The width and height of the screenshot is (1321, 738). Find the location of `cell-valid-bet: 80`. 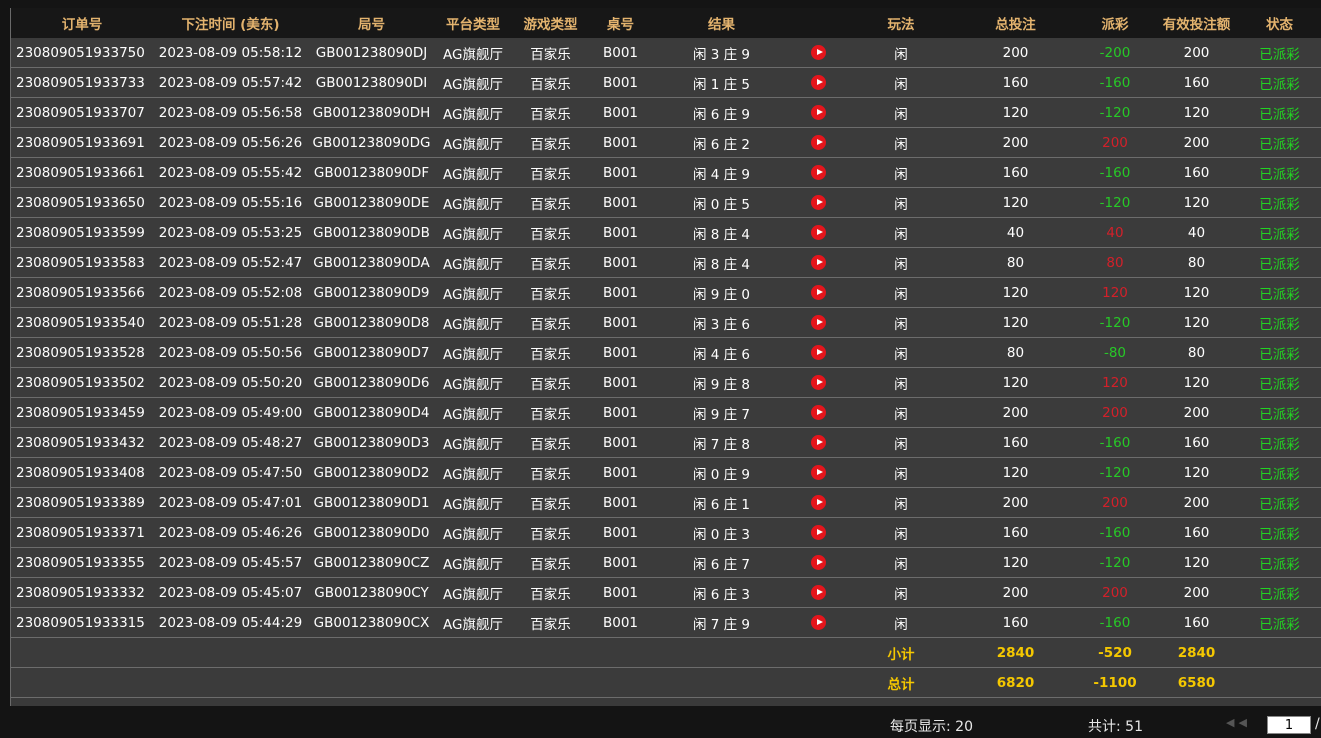

cell-valid-bet: 80 is located at coordinates (1196, 262).